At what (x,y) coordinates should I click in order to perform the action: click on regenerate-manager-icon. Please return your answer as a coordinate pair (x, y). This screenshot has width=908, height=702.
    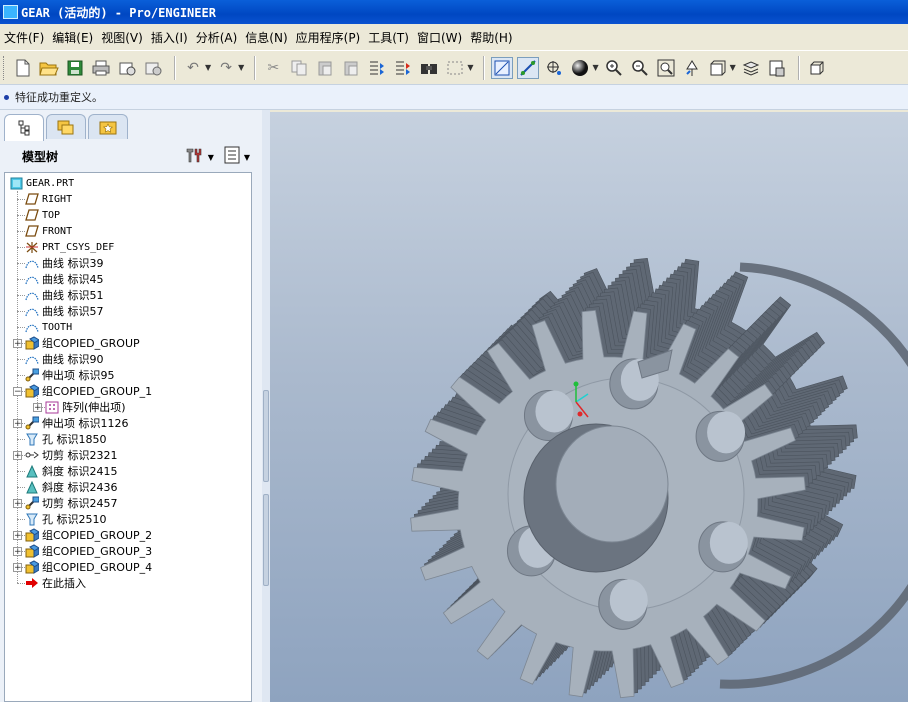
    Looking at the image, I should click on (403, 68).